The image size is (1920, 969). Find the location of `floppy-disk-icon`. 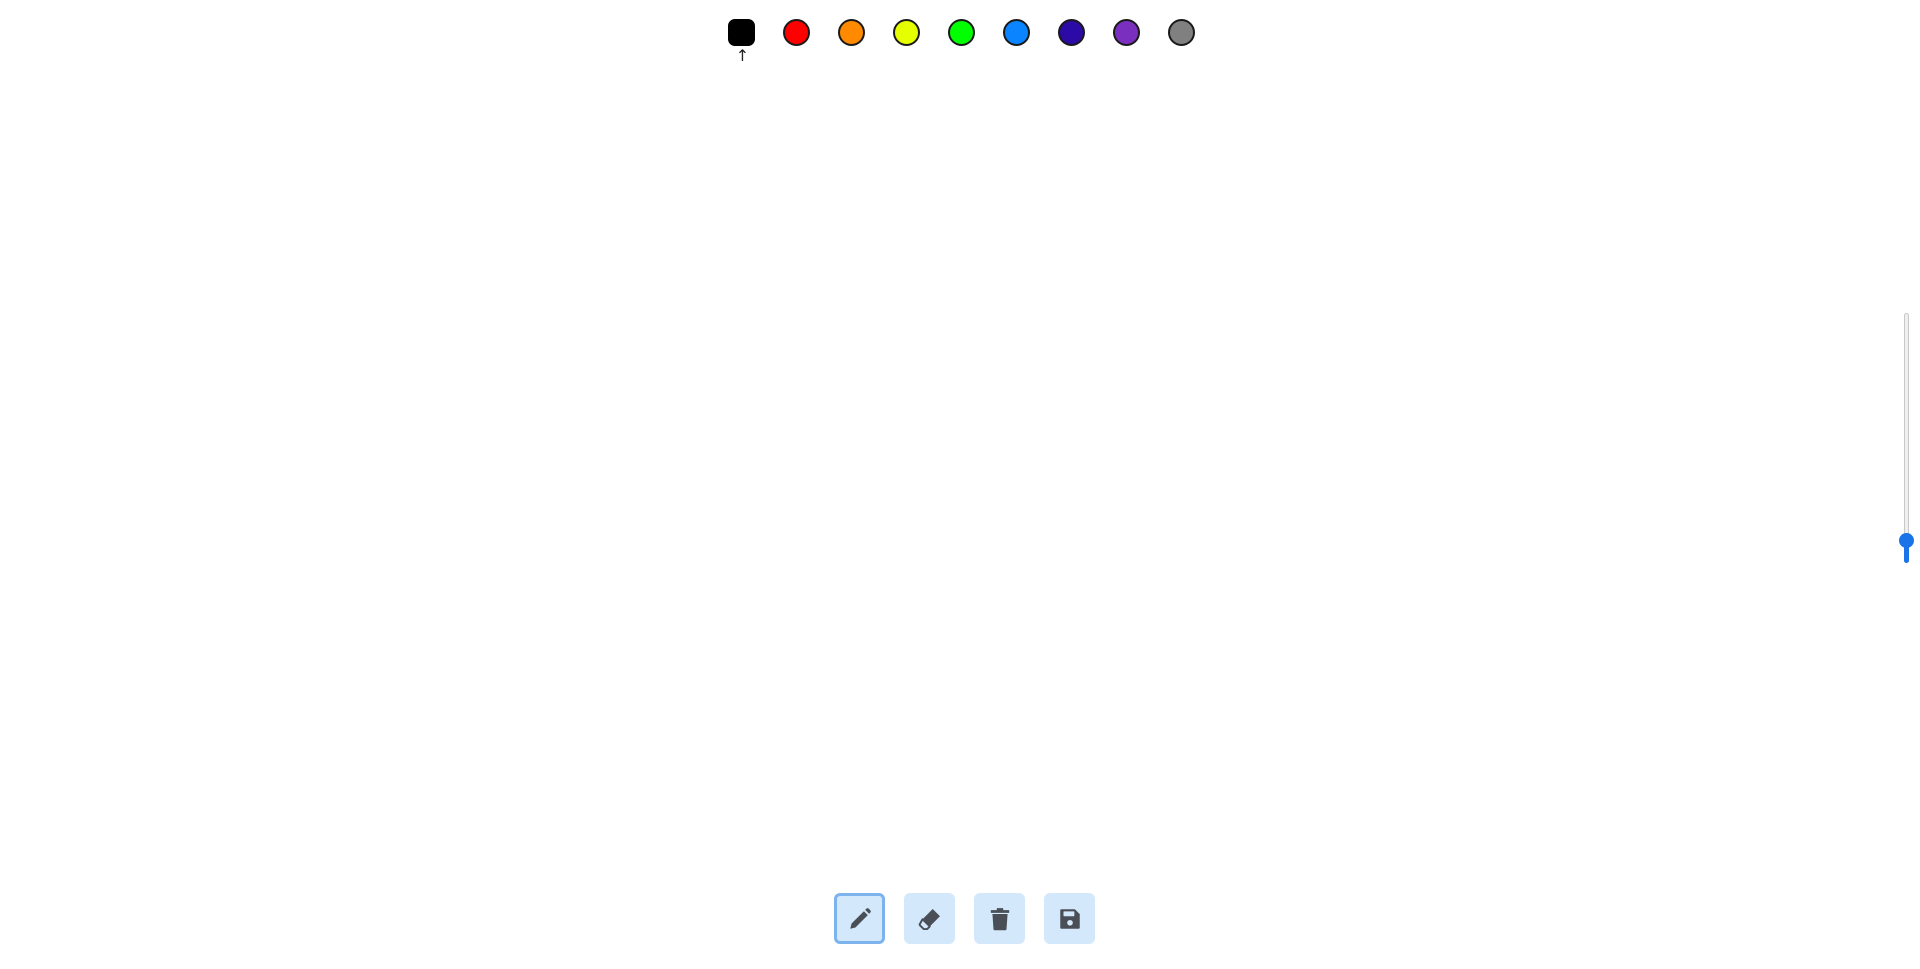

floppy-disk-icon is located at coordinates (1069, 918).